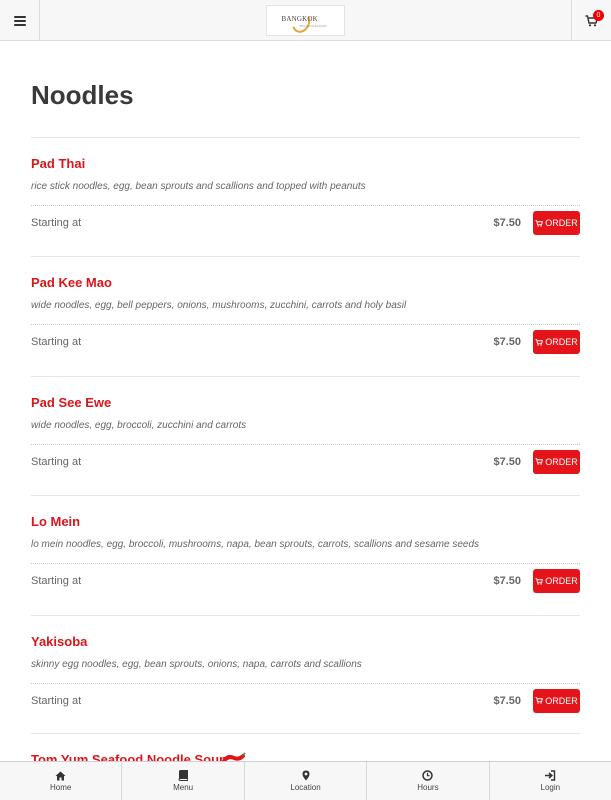 The image size is (611, 800). Describe the element at coordinates (71, 402) in the screenshot. I see `item-name: Pad See Ewe` at that location.